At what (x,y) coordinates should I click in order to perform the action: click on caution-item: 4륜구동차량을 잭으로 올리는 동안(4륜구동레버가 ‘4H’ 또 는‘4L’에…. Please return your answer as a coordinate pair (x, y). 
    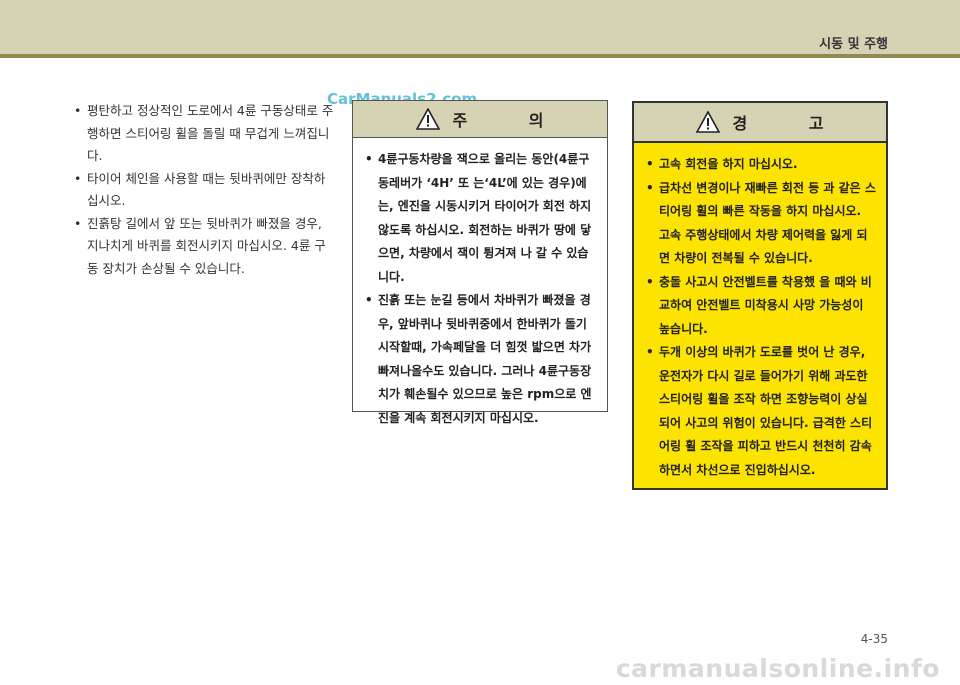
    Looking at the image, I should click on (480, 218).